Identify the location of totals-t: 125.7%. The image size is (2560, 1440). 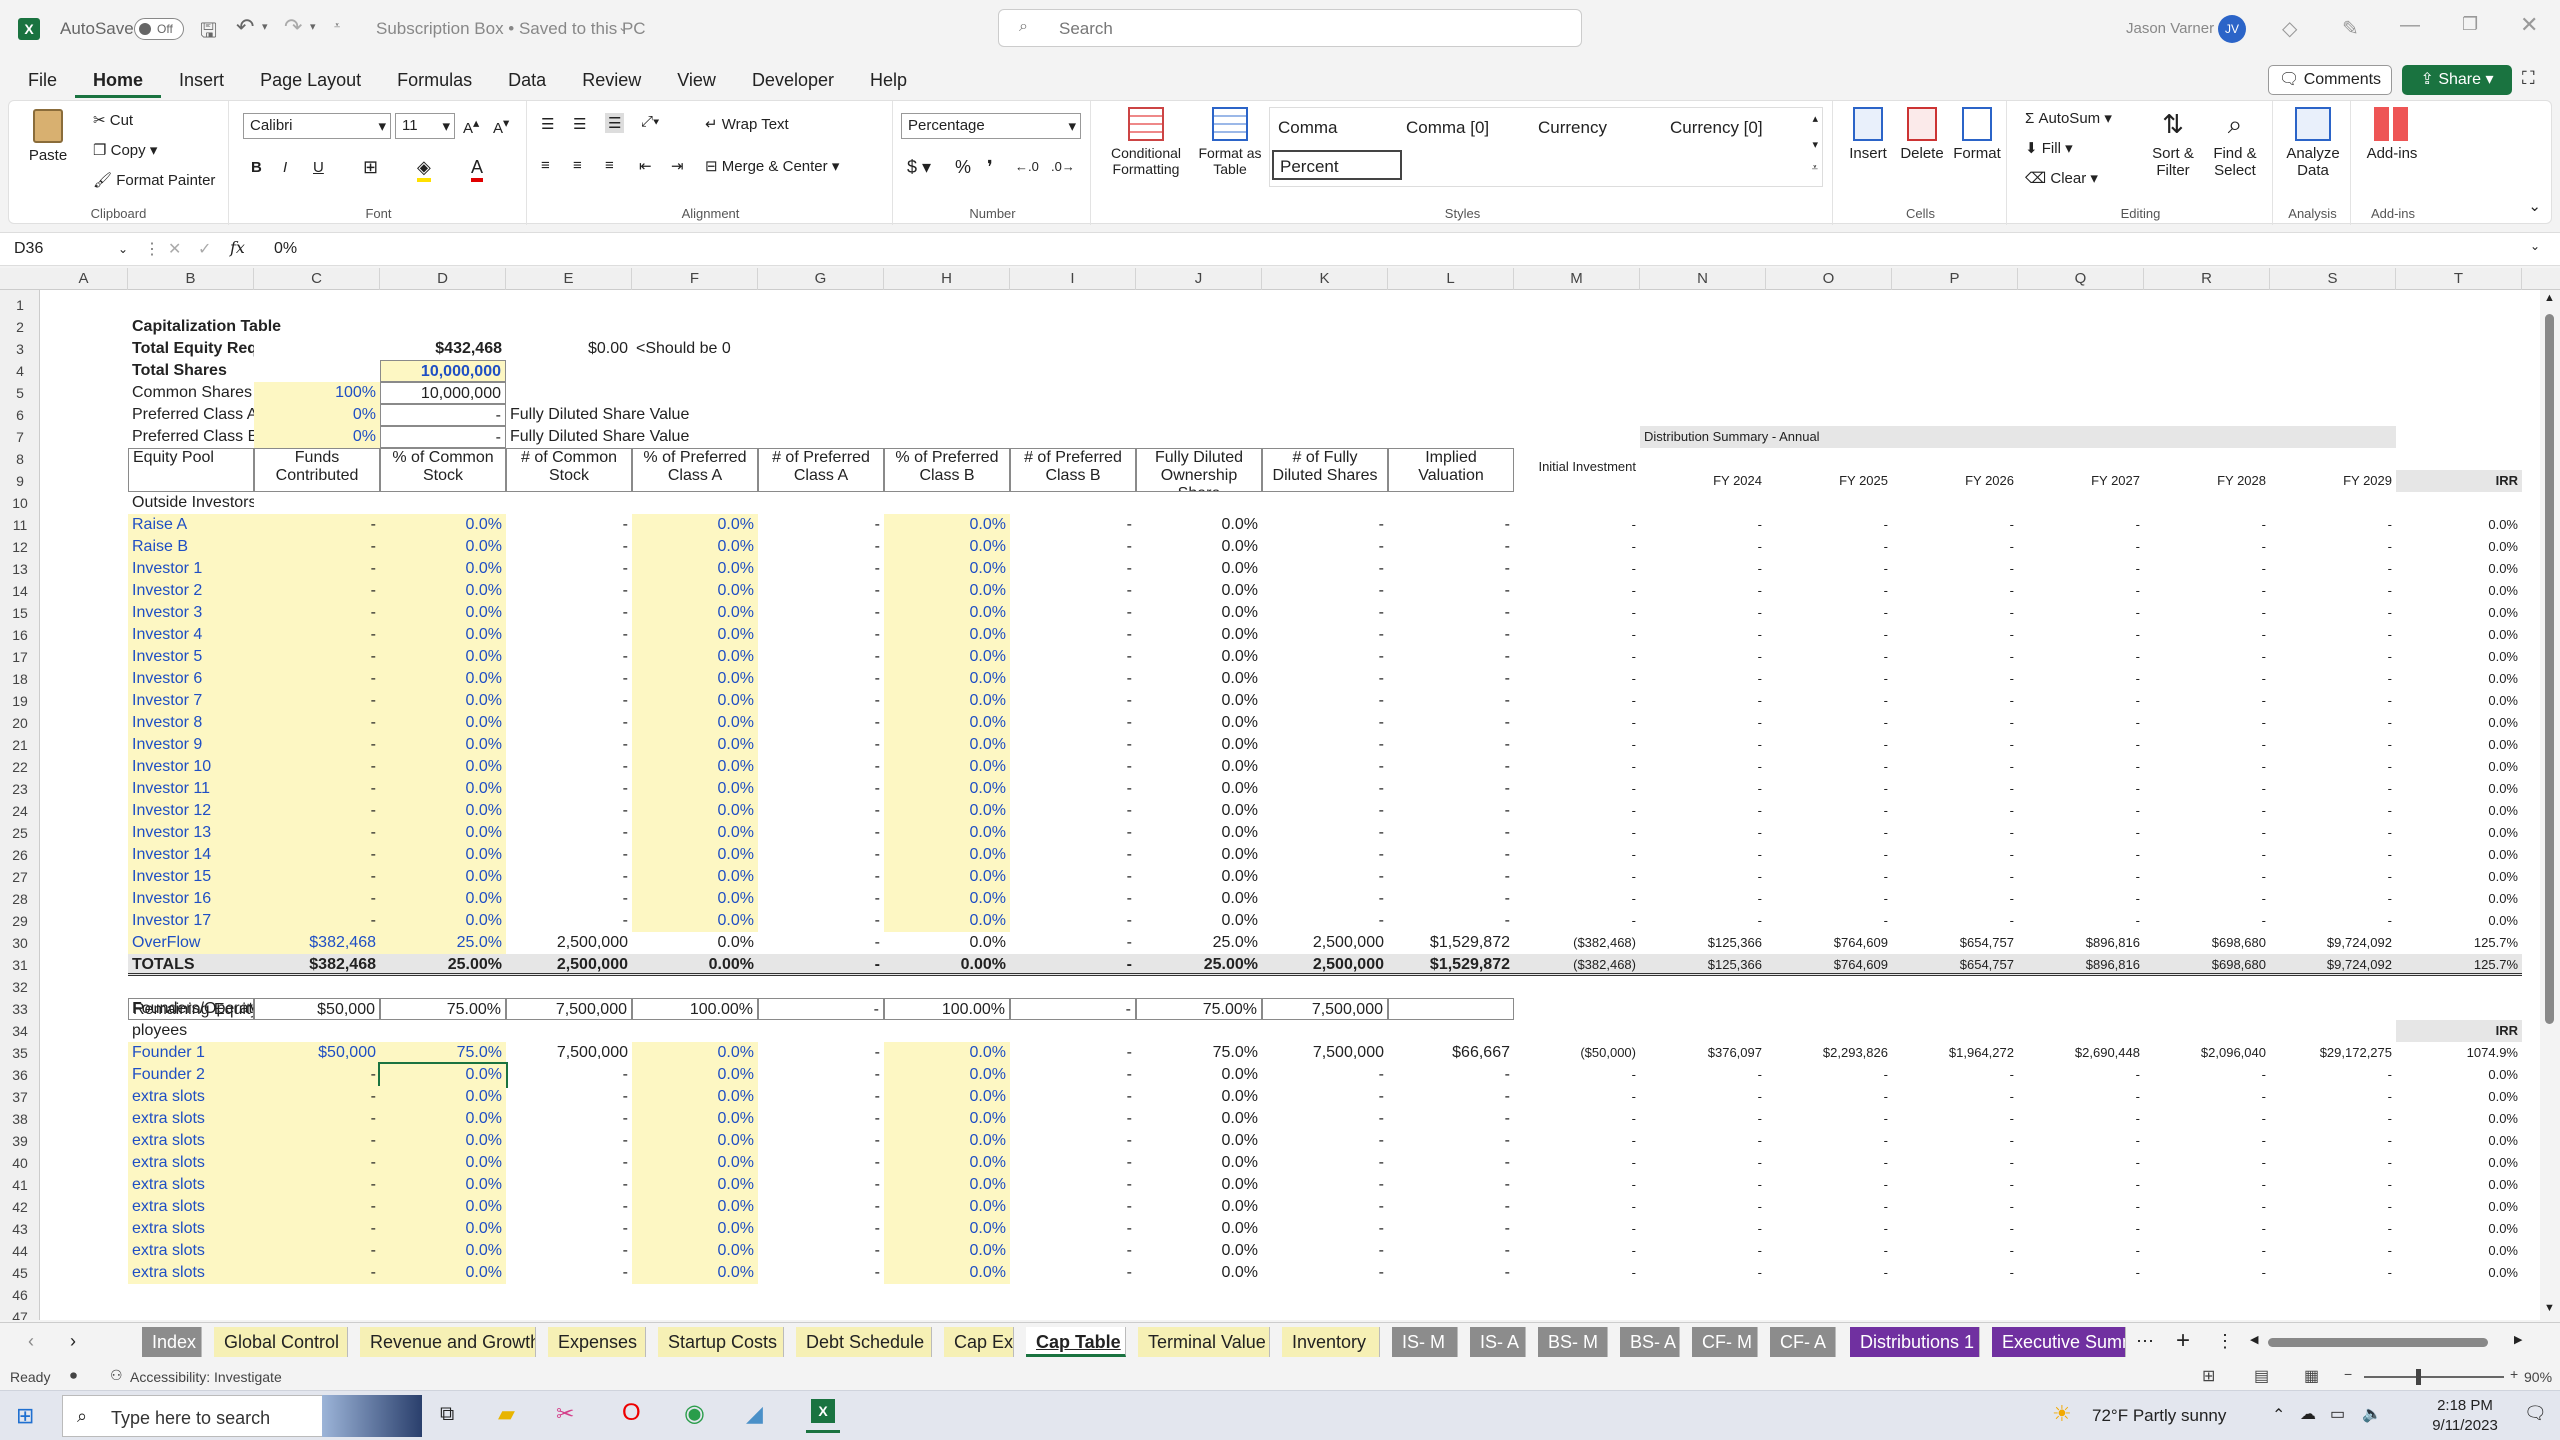
(2459, 965).